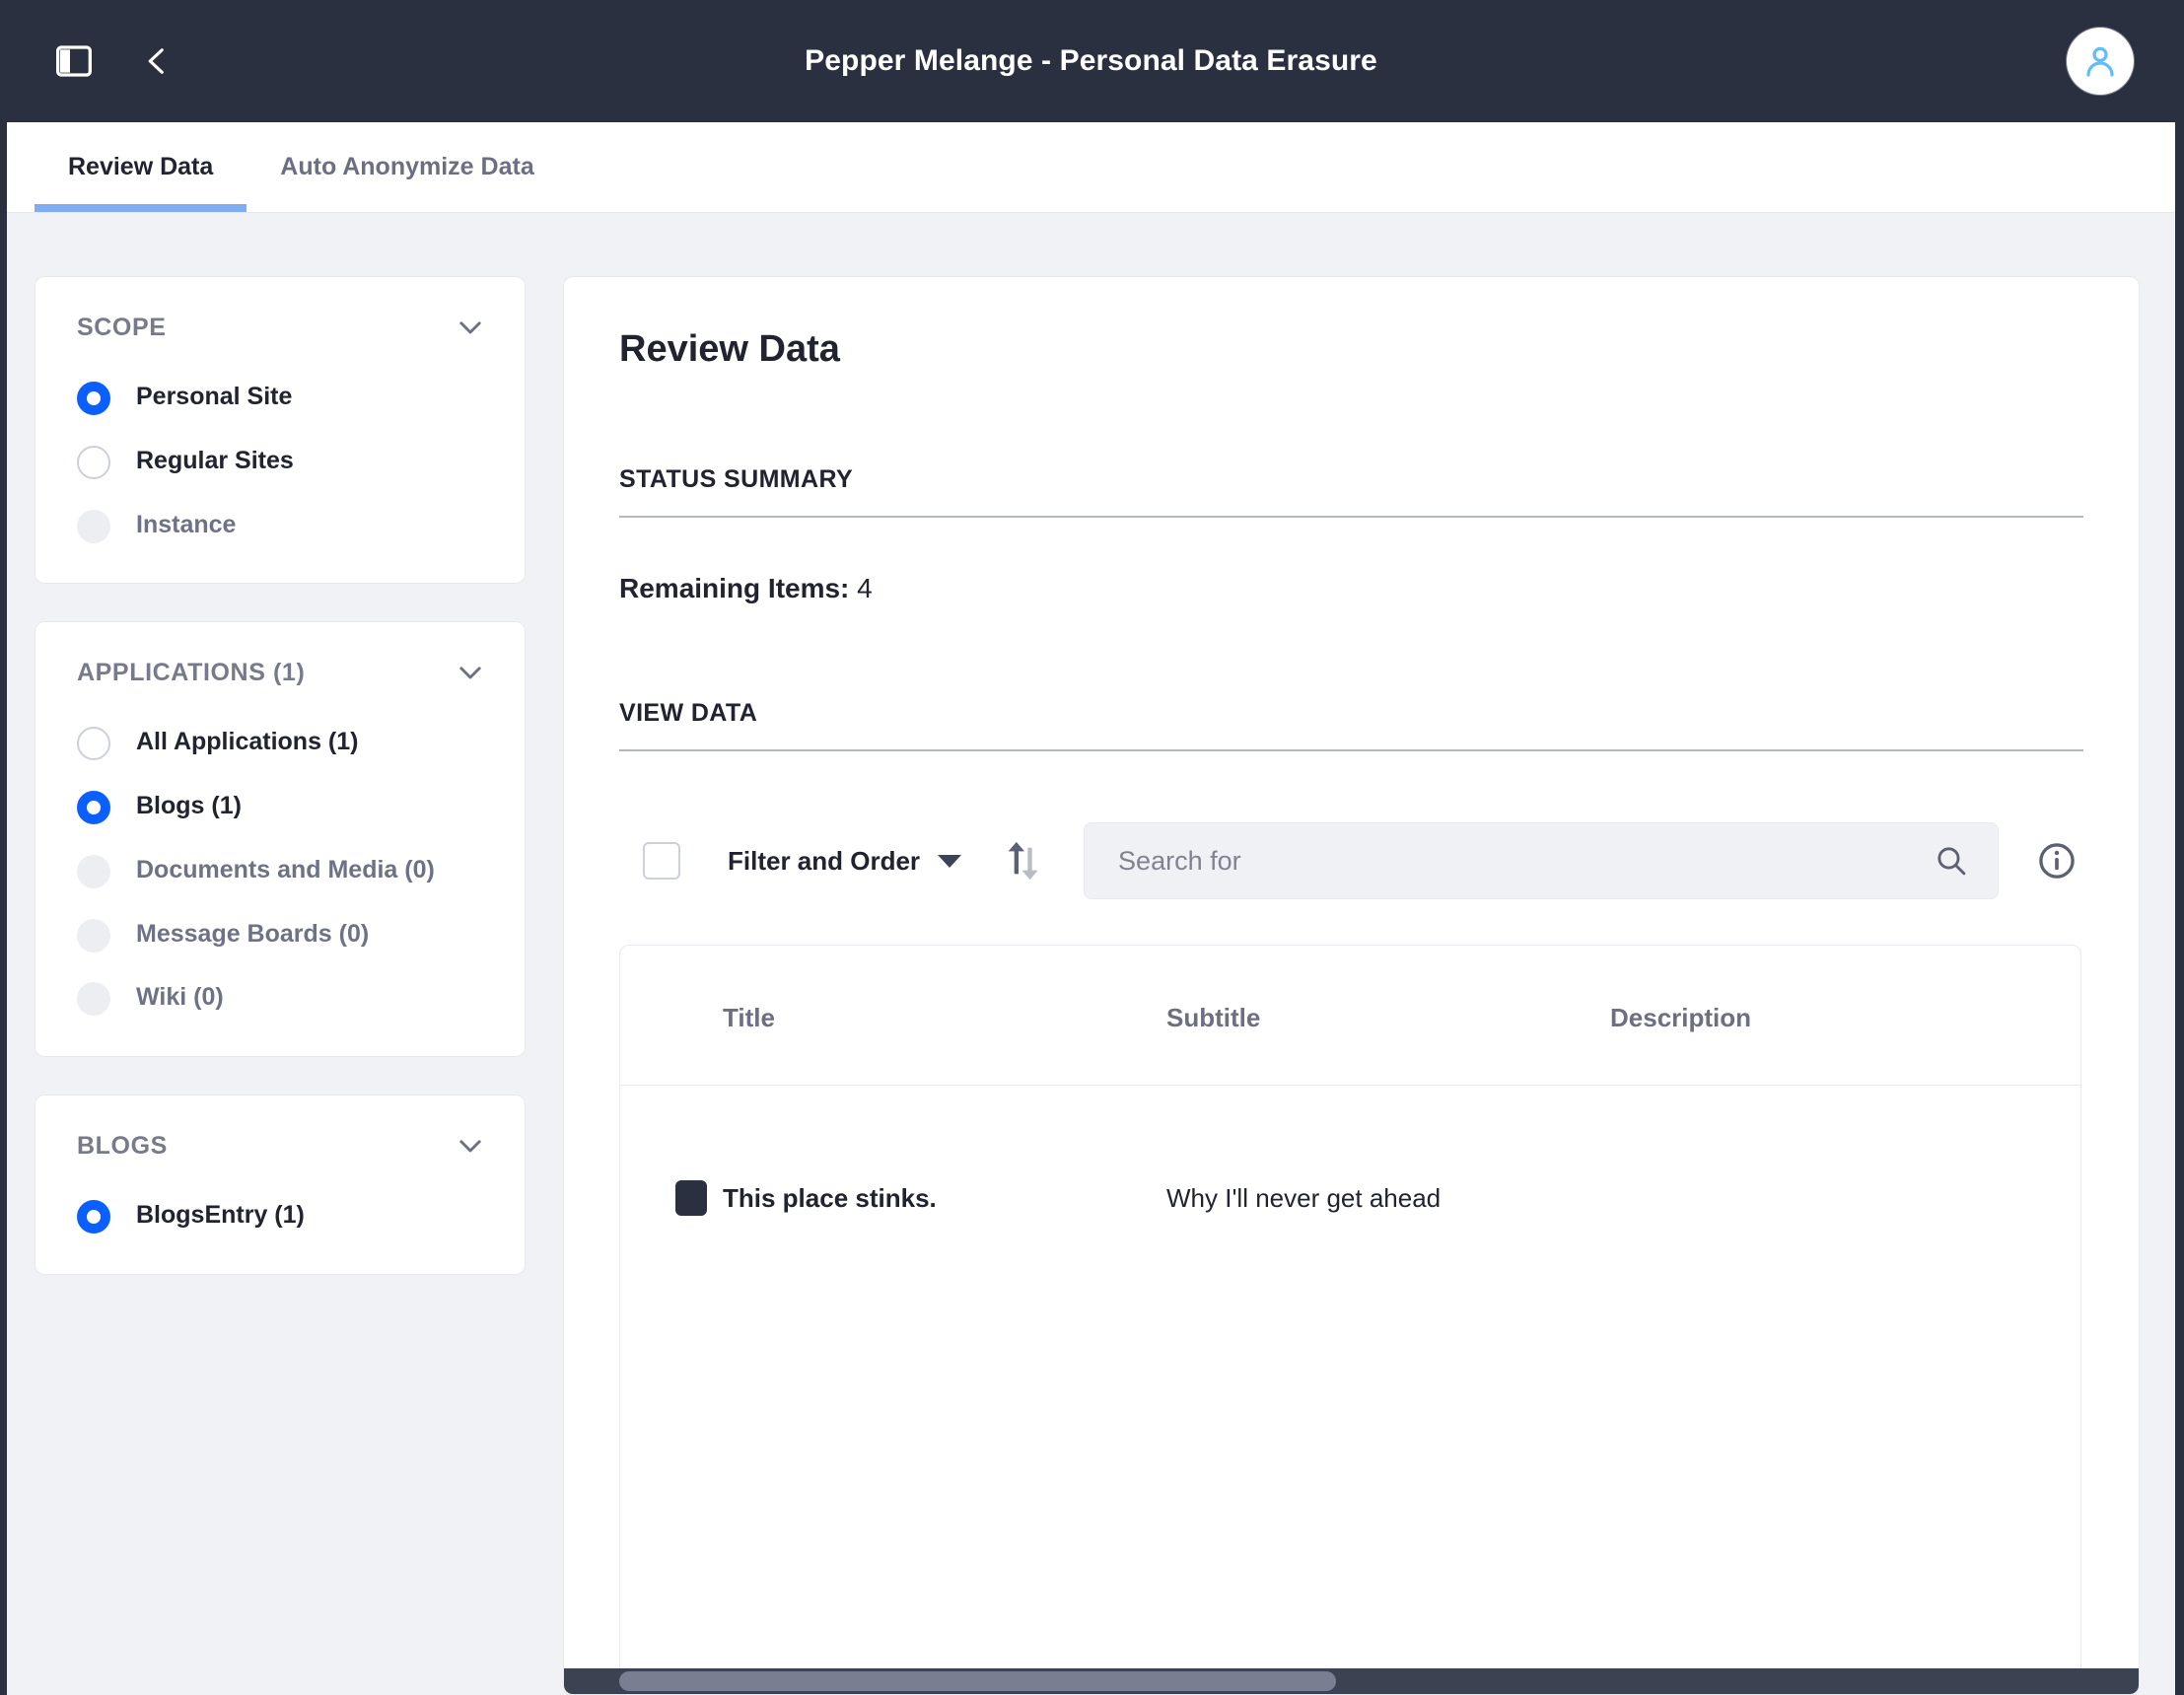 This screenshot has width=2184, height=1695. Describe the element at coordinates (93, 526) in the screenshot. I see `radio-instance` at that location.